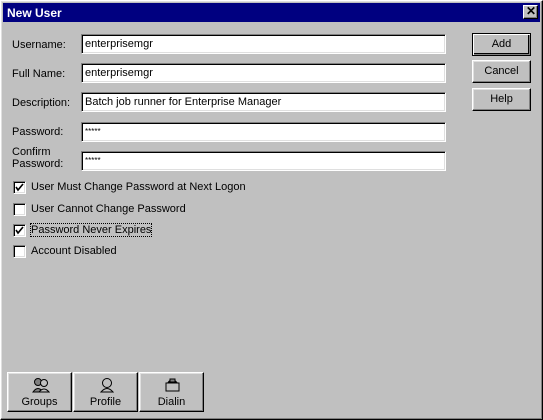 The width and height of the screenshot is (543, 420). I want to click on dialin-icon, so click(172, 385).